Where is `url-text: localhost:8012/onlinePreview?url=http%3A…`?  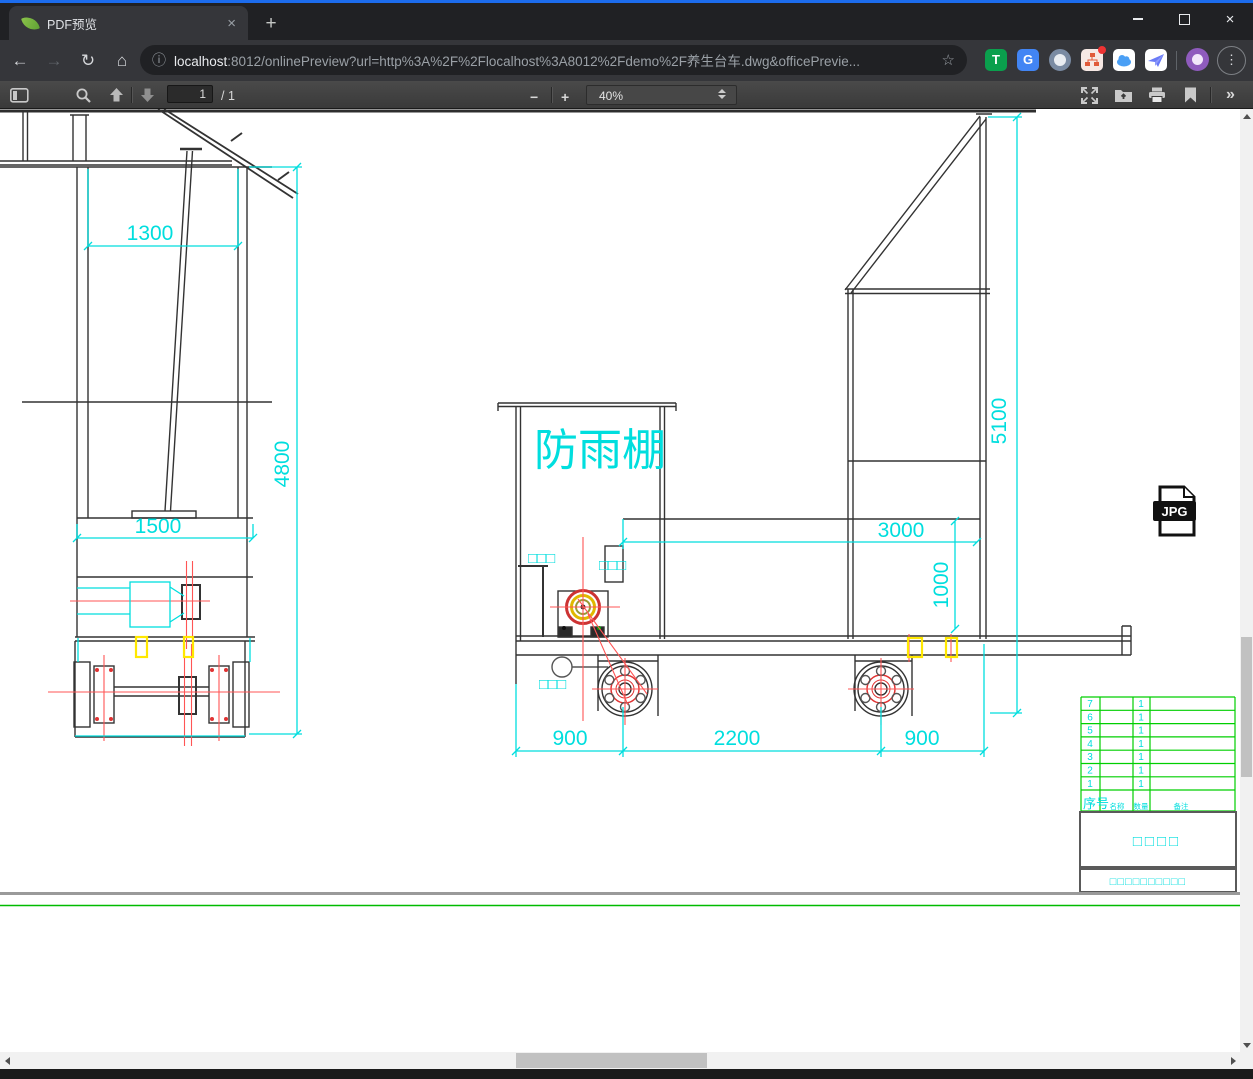
url-text: localhost:8012/onlinePreview?url=http%3A… is located at coordinates (554, 60).